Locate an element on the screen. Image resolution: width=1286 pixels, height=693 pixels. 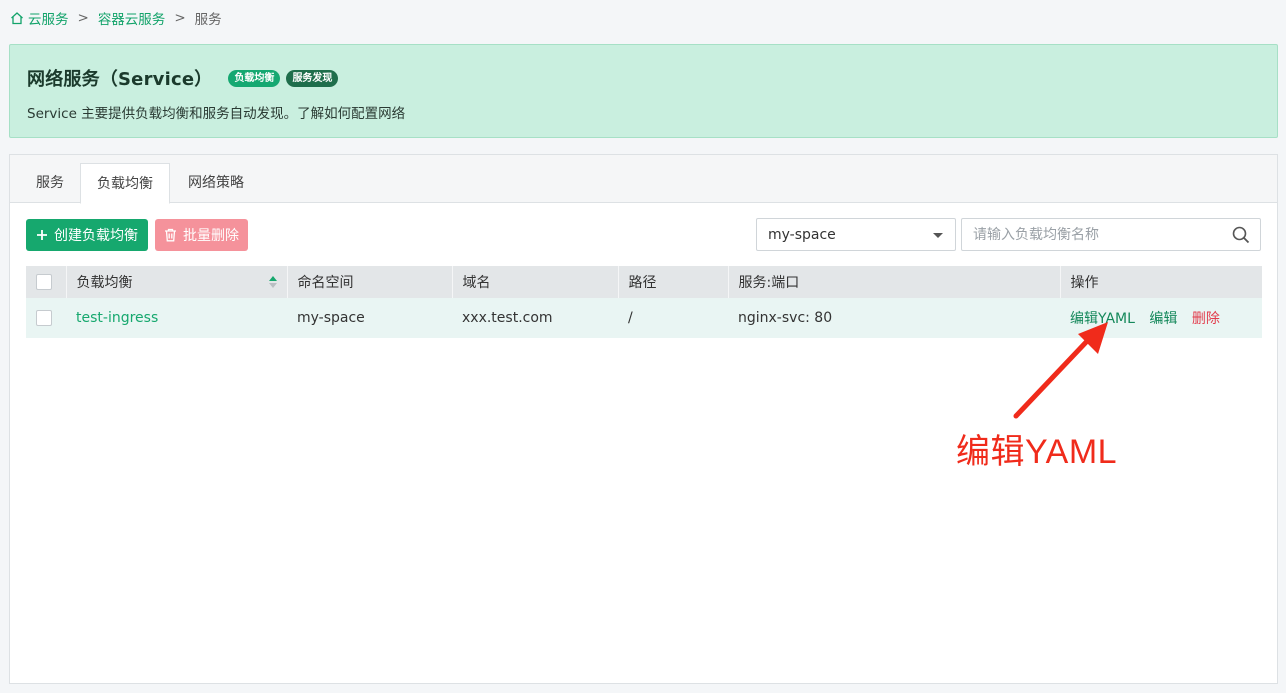
breadcrumb-container-cloud: 容器云服务 is located at coordinates (132, 18).